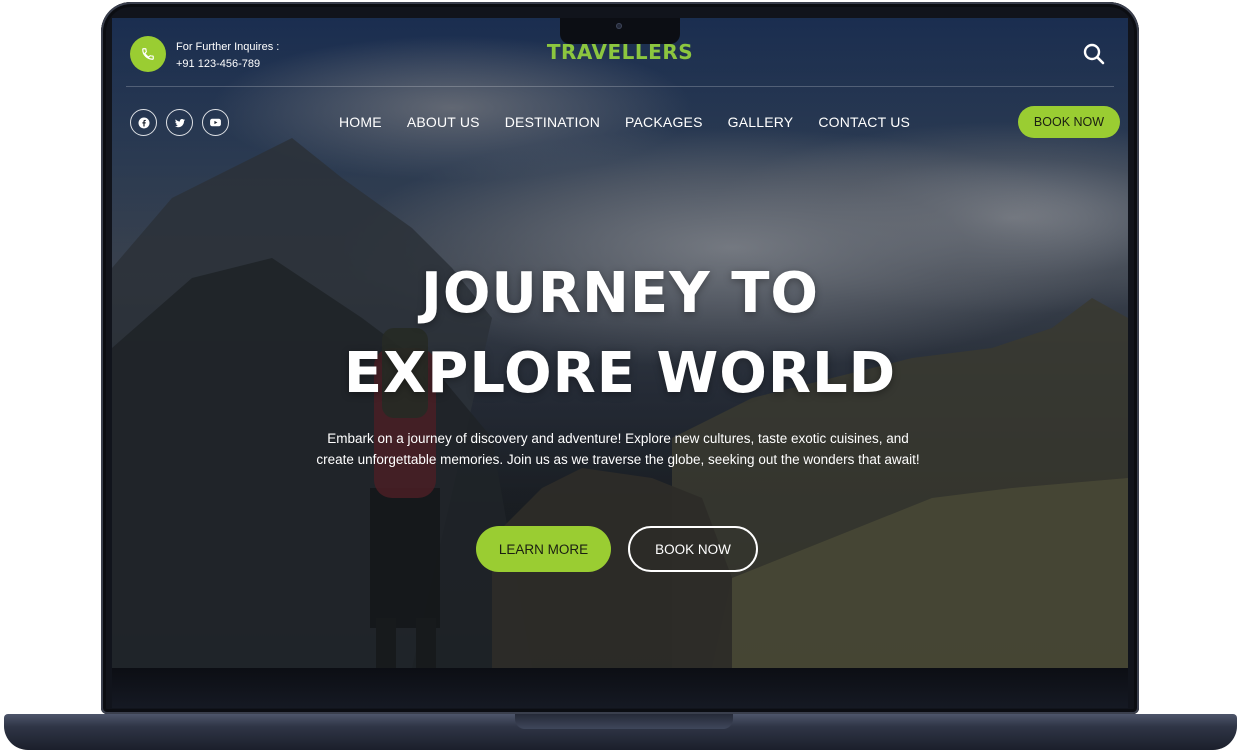 This screenshot has height=754, width=1241. What do you see at coordinates (693, 549) in the screenshot?
I see `hero-book-now-button: BOOK NOW` at bounding box center [693, 549].